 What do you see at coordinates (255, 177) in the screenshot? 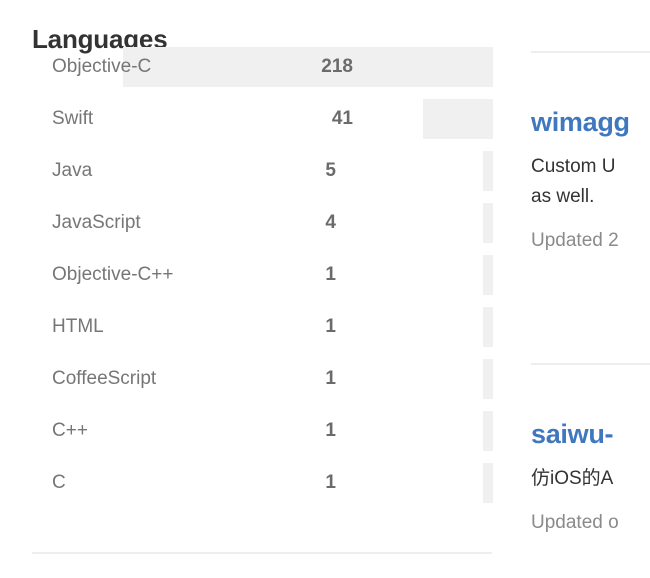
I see `language-row: Java 5` at bounding box center [255, 177].